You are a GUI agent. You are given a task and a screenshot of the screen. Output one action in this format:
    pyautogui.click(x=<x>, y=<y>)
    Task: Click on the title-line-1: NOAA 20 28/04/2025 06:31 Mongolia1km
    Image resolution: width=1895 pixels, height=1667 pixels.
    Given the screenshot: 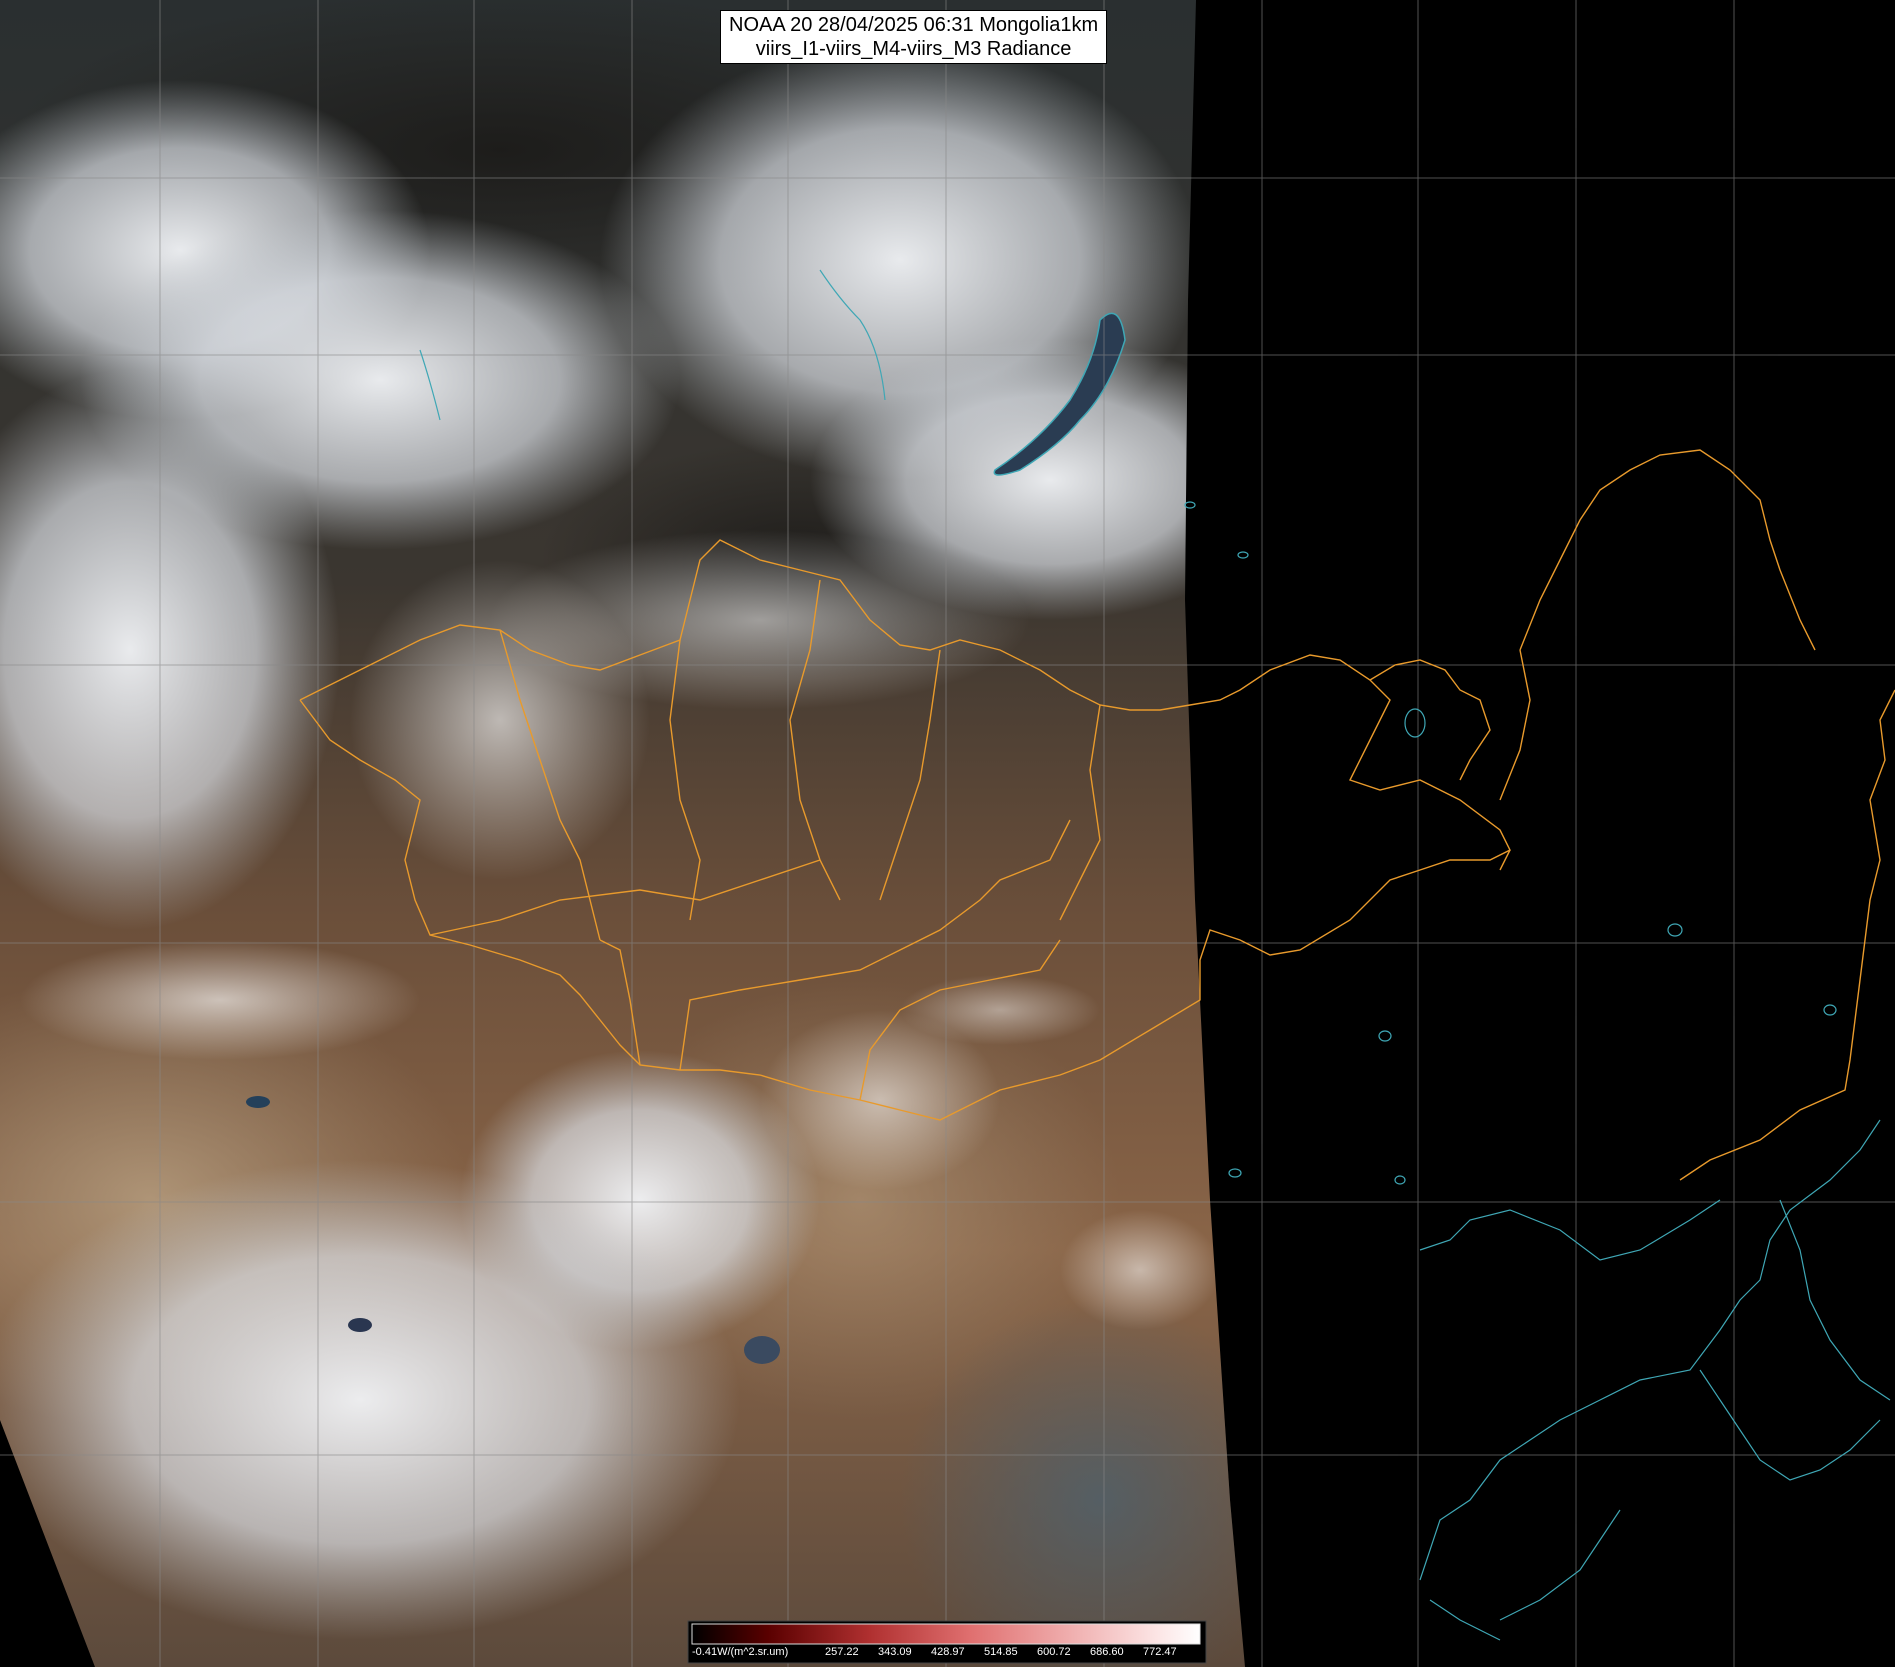 What is the action you would take?
    pyautogui.click(x=914, y=25)
    